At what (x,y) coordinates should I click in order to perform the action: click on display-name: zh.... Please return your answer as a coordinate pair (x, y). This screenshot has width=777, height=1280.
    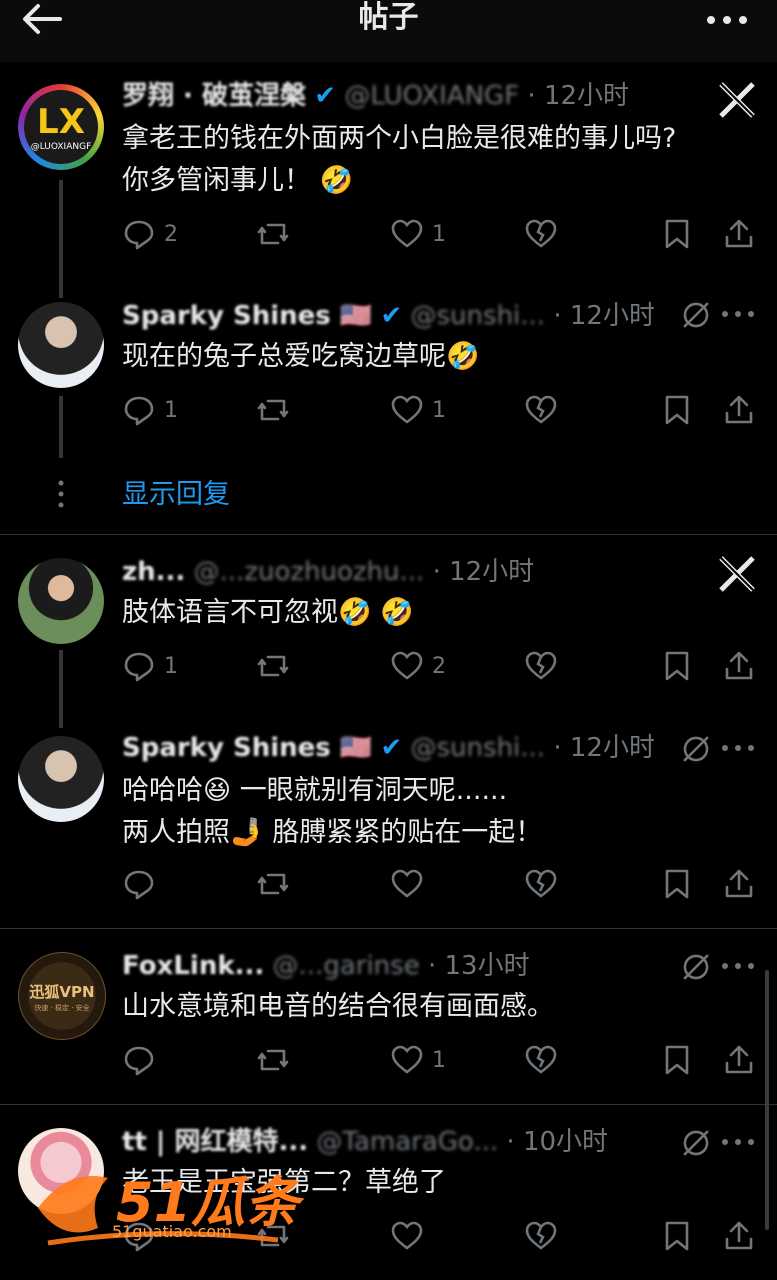
    Looking at the image, I should click on (153, 572).